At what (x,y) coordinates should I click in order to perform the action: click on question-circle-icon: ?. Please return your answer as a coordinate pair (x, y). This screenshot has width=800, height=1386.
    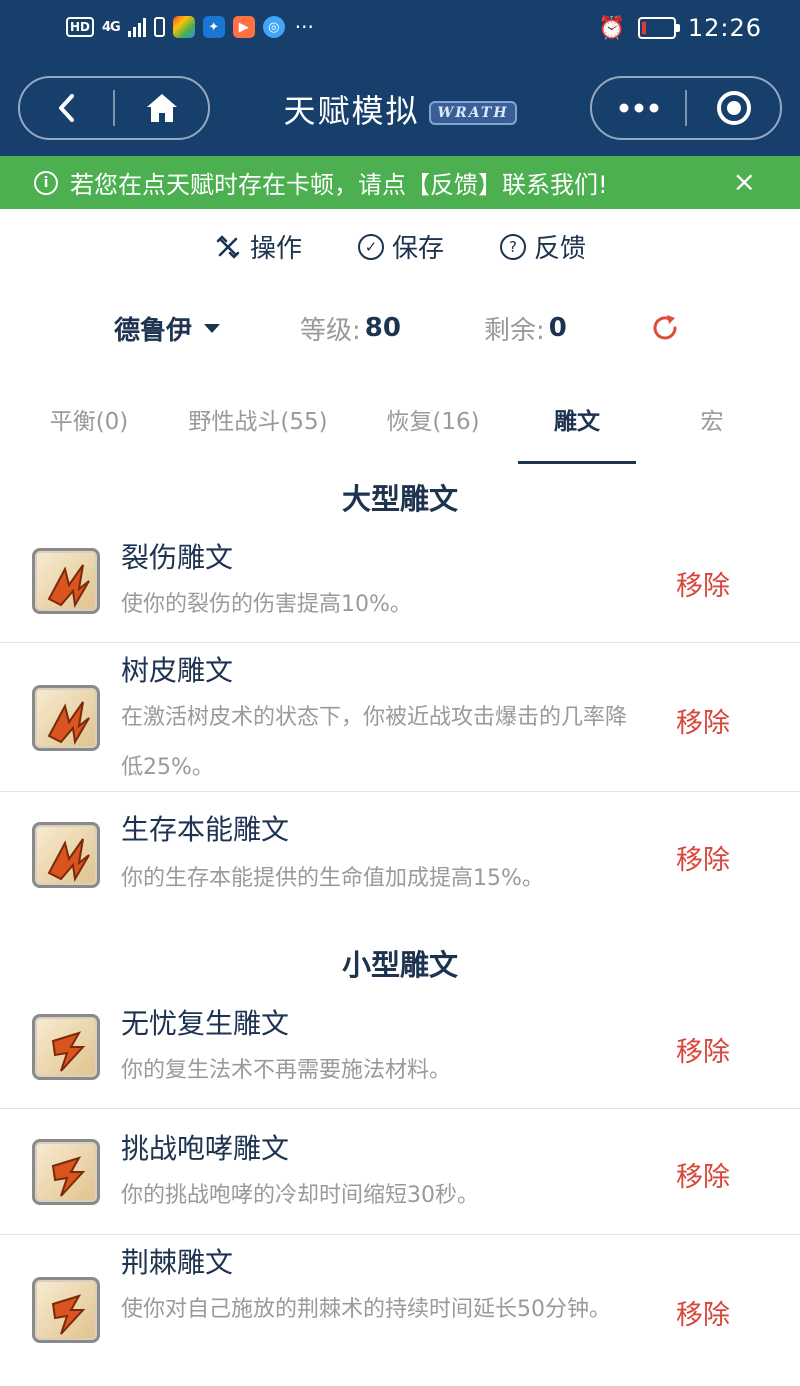
    Looking at the image, I should click on (513, 246).